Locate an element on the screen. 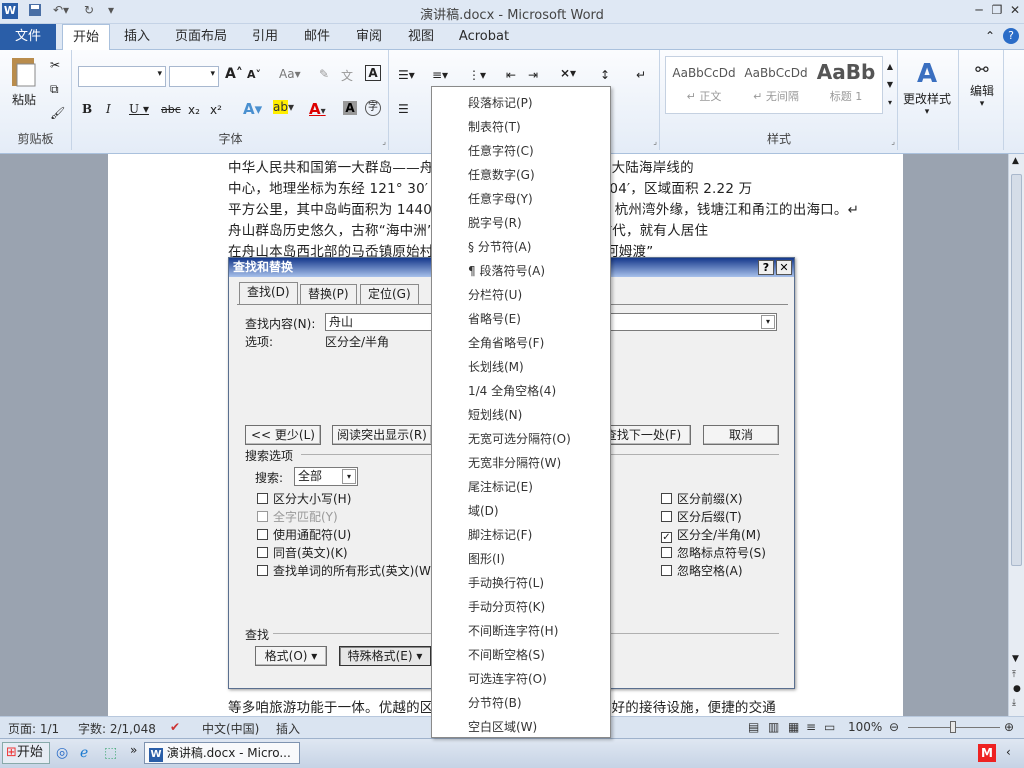 This screenshot has height=768, width=1024. tab-home: 开始 is located at coordinates (86, 37).